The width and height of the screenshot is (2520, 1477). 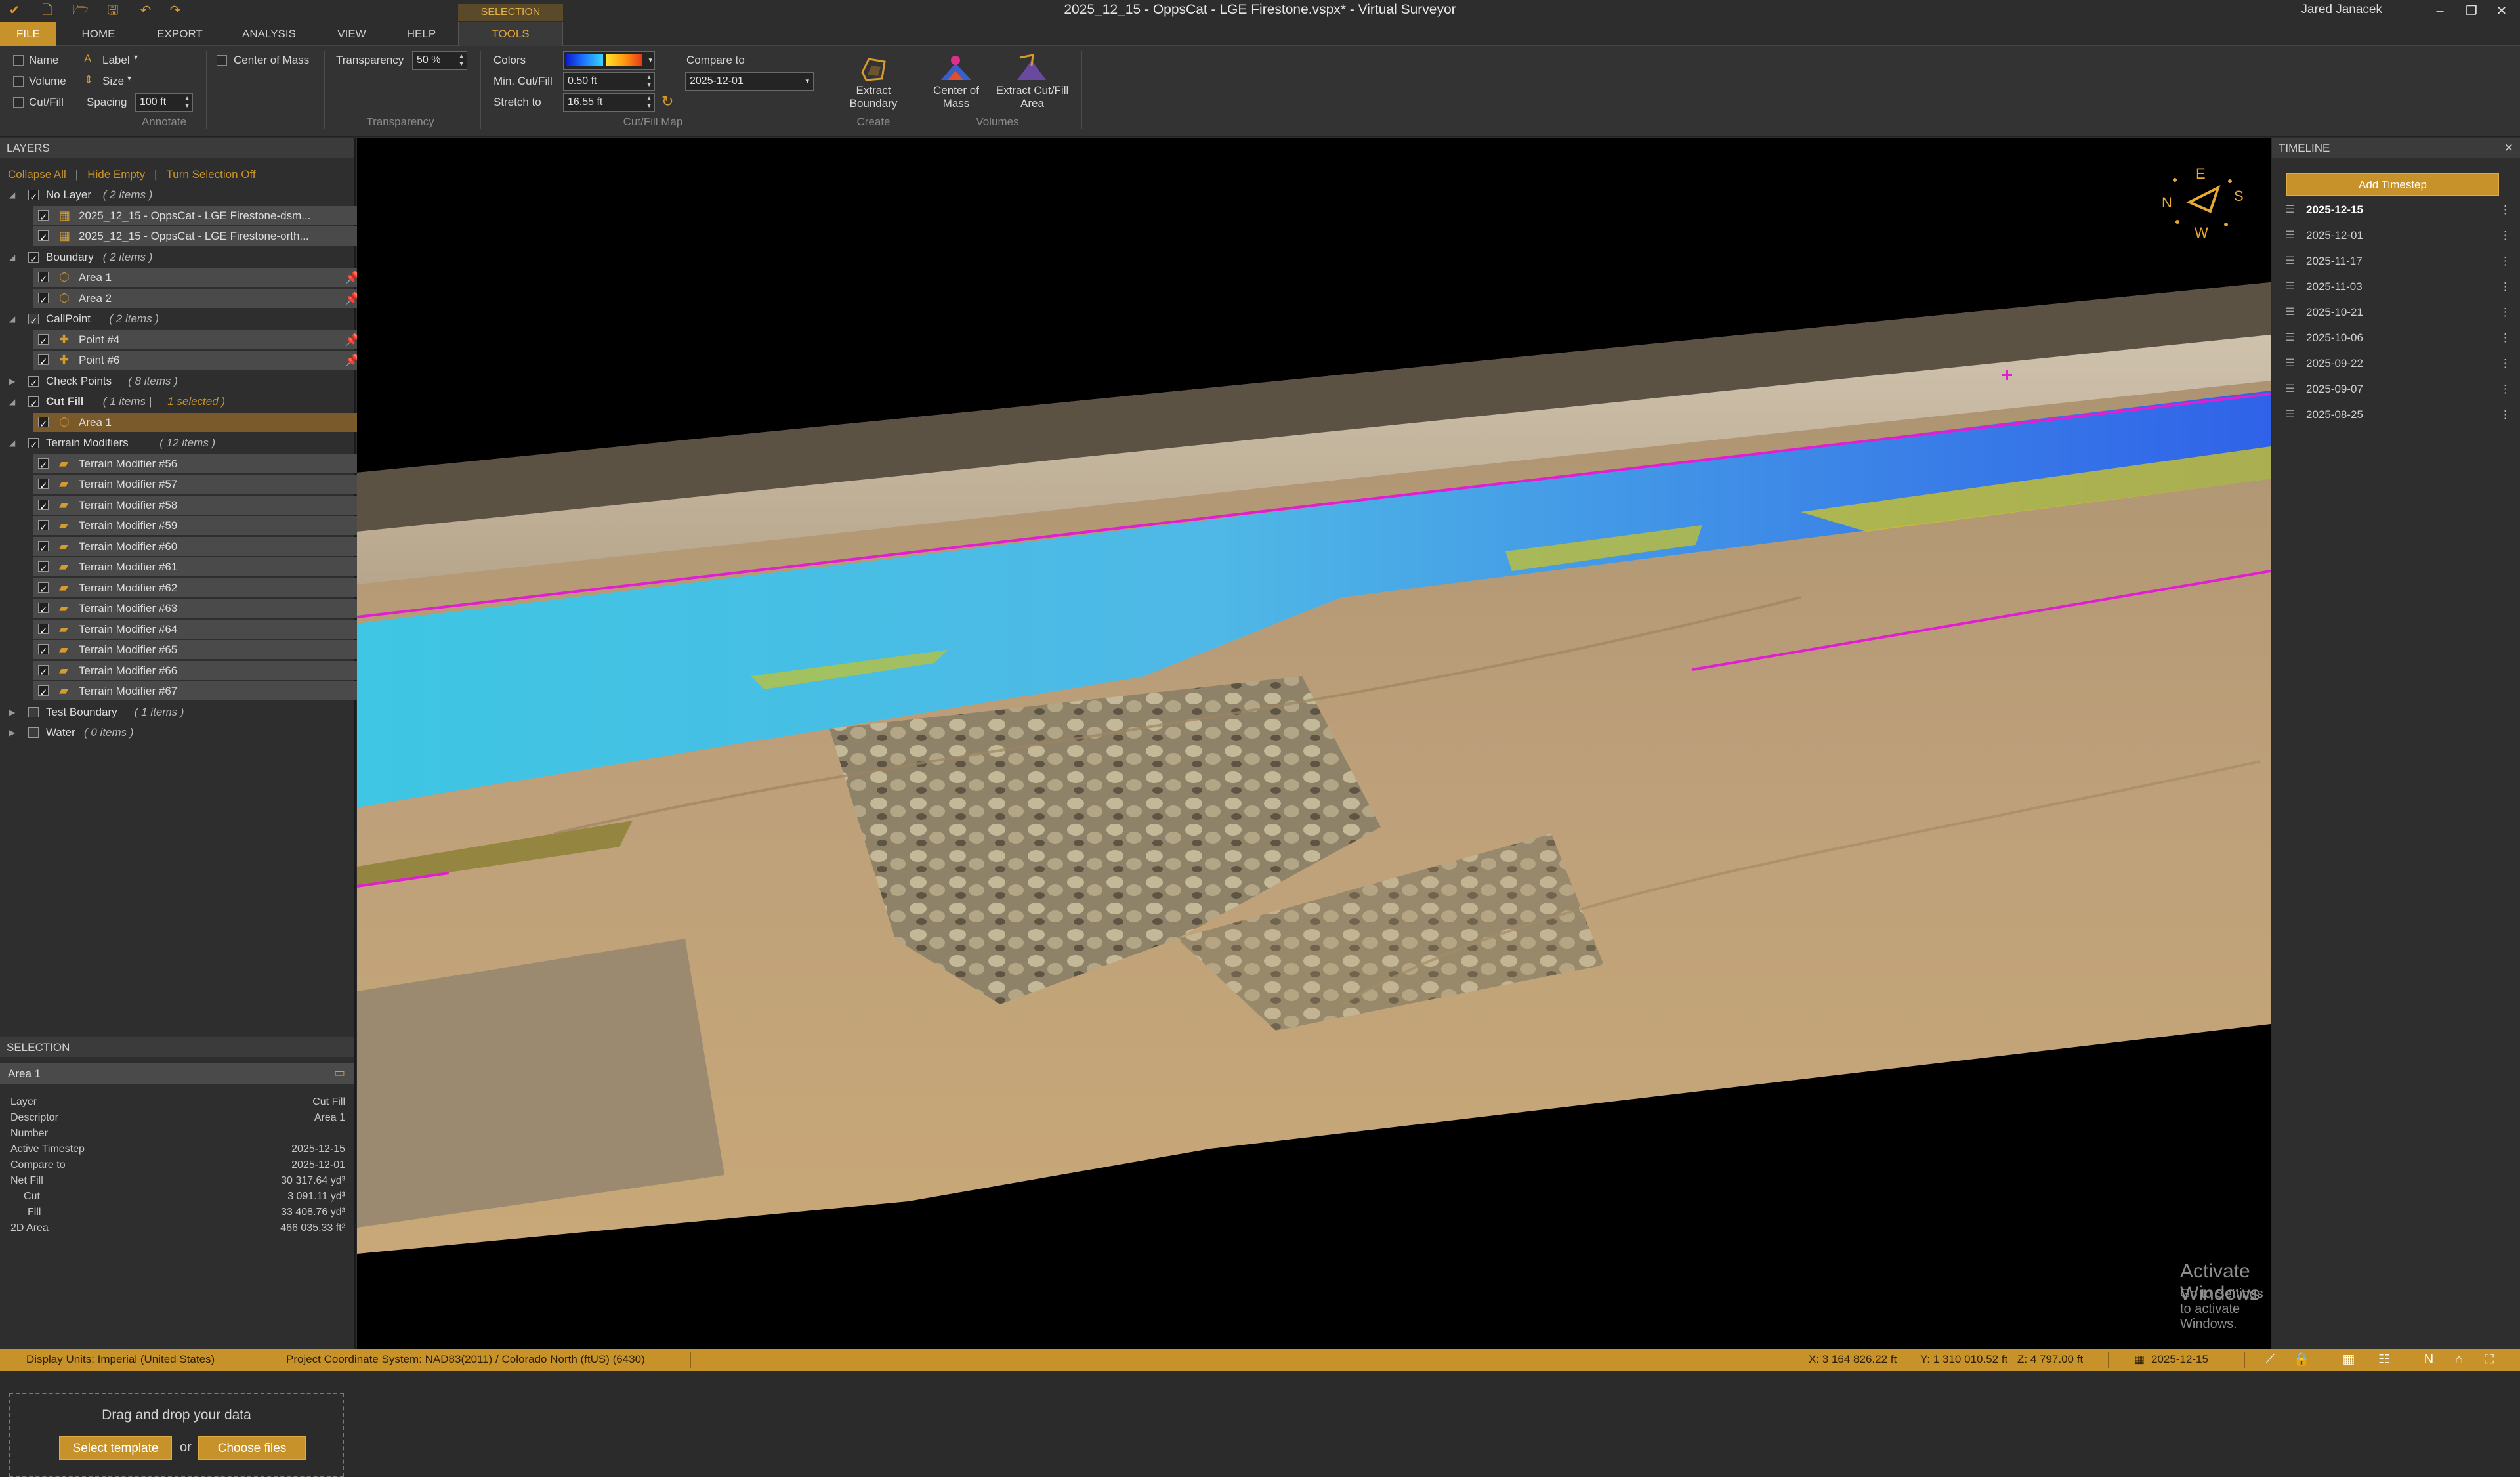 What do you see at coordinates (2471, 11) in the screenshot?
I see `maximize-button: ❐` at bounding box center [2471, 11].